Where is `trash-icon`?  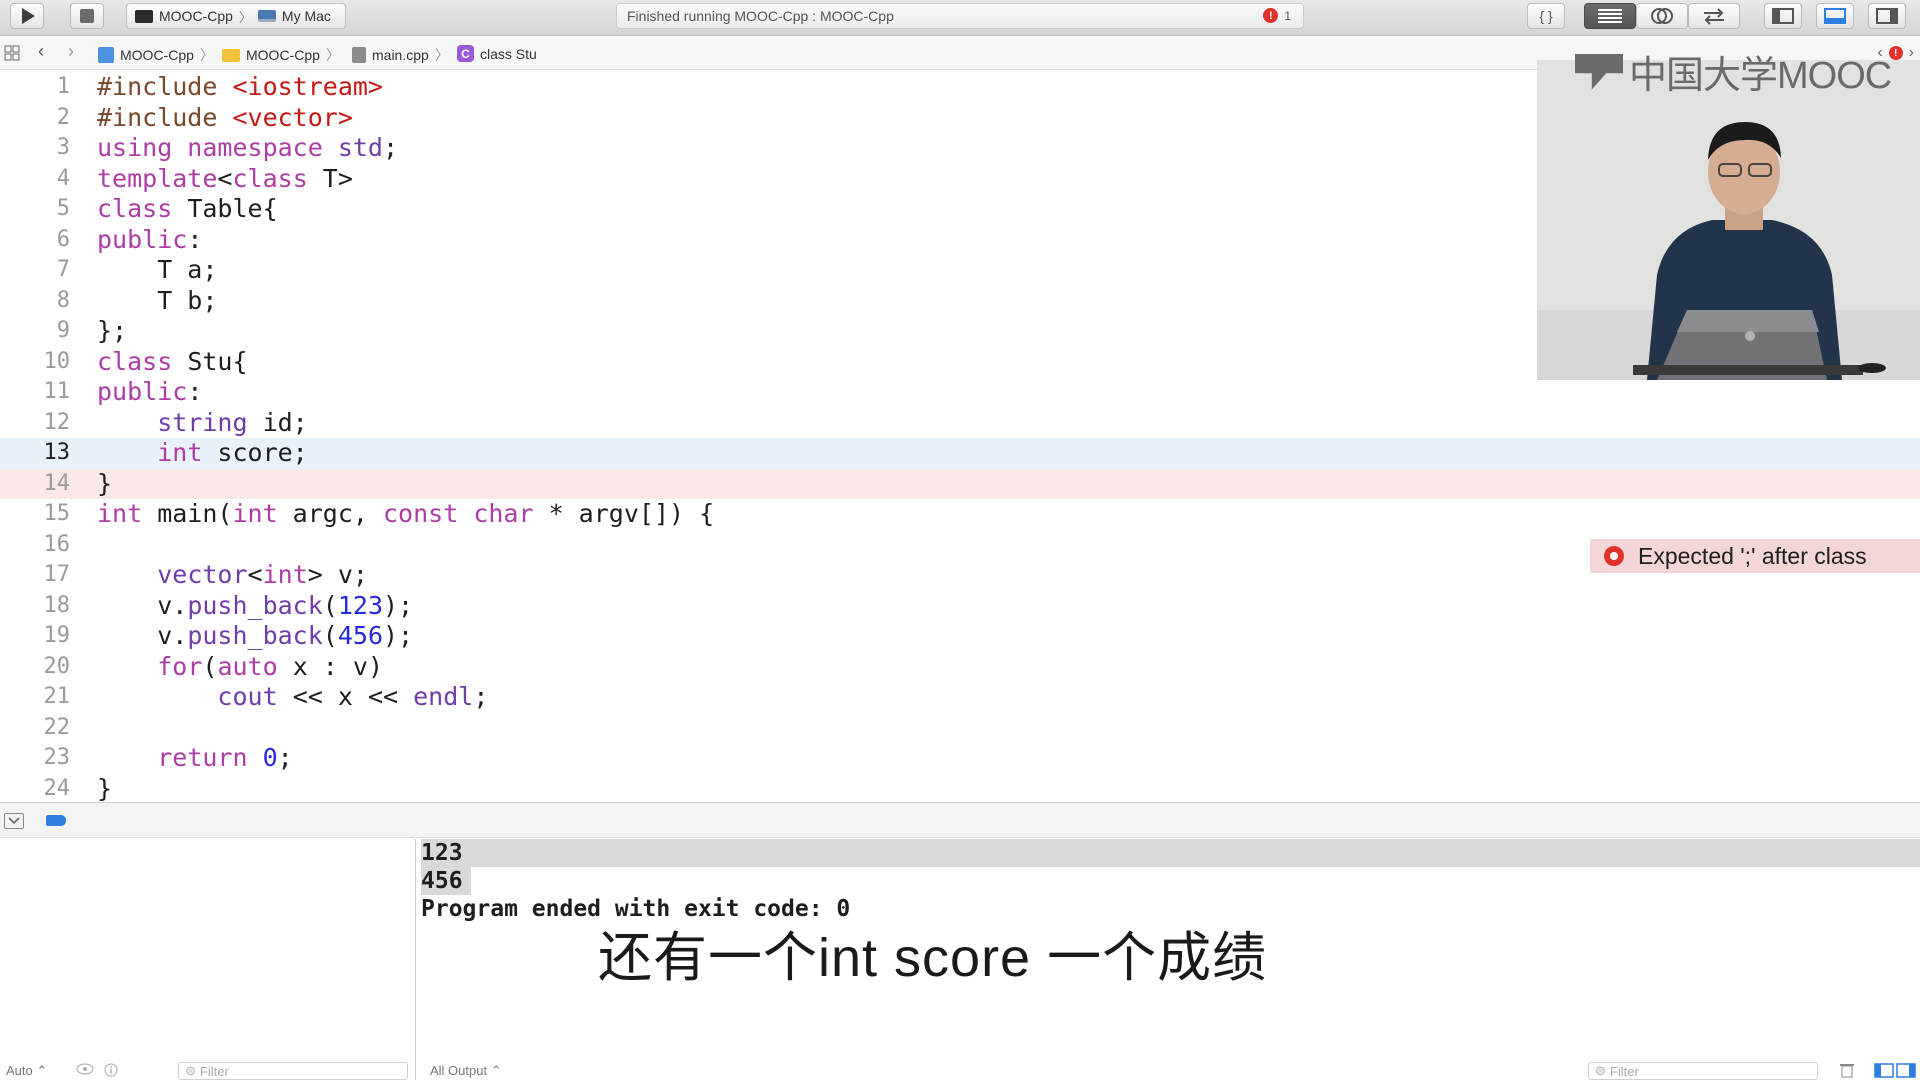 trash-icon is located at coordinates (1847, 1070).